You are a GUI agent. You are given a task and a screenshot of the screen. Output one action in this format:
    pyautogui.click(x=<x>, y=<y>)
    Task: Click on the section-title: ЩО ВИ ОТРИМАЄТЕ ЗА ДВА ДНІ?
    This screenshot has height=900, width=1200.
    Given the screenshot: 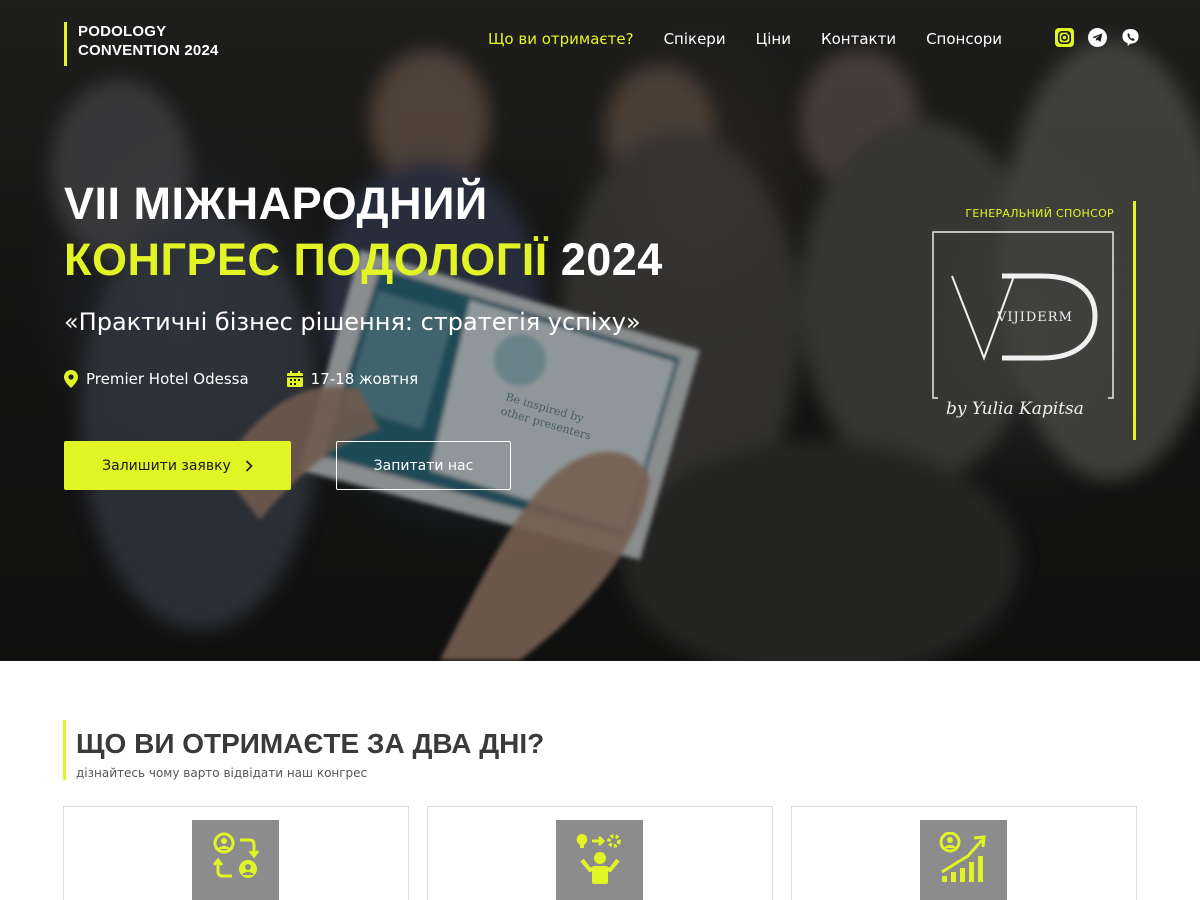 What is the action you would take?
    pyautogui.click(x=310, y=743)
    